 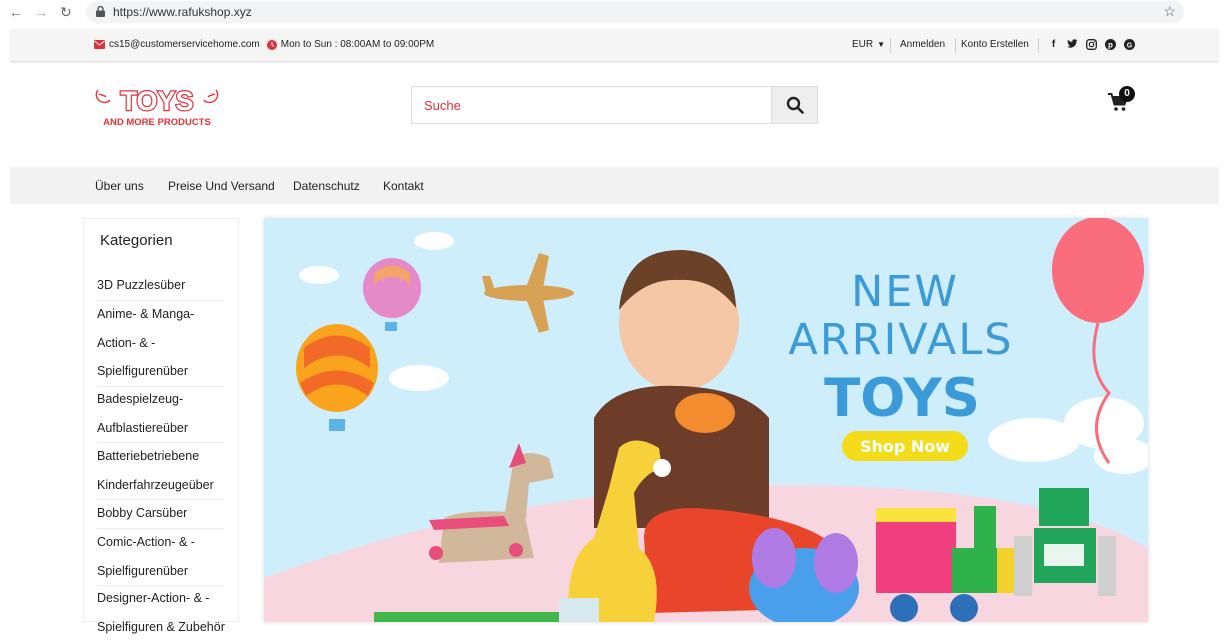 I want to click on nav-item-preise-versand: Preise Und Versand, so click(x=221, y=186).